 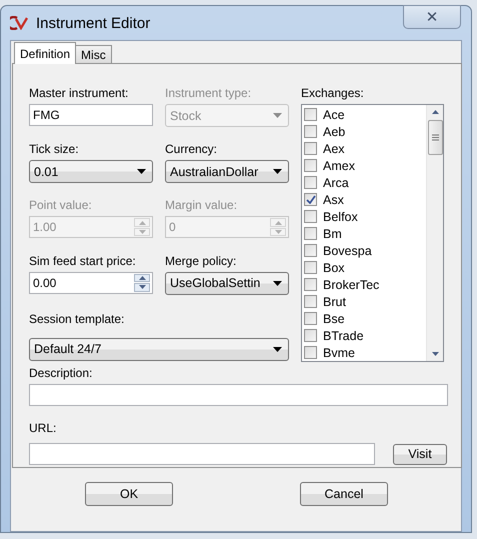 I want to click on grip-icon, so click(x=435, y=137).